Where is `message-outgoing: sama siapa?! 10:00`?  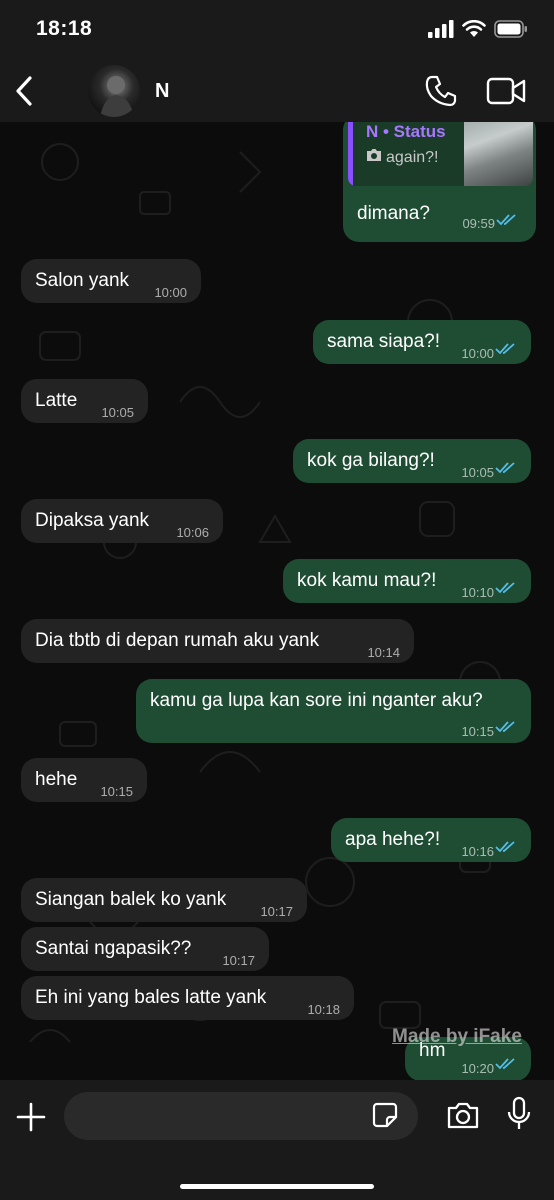 message-outgoing: sama siapa?! 10:00 is located at coordinates (422, 342).